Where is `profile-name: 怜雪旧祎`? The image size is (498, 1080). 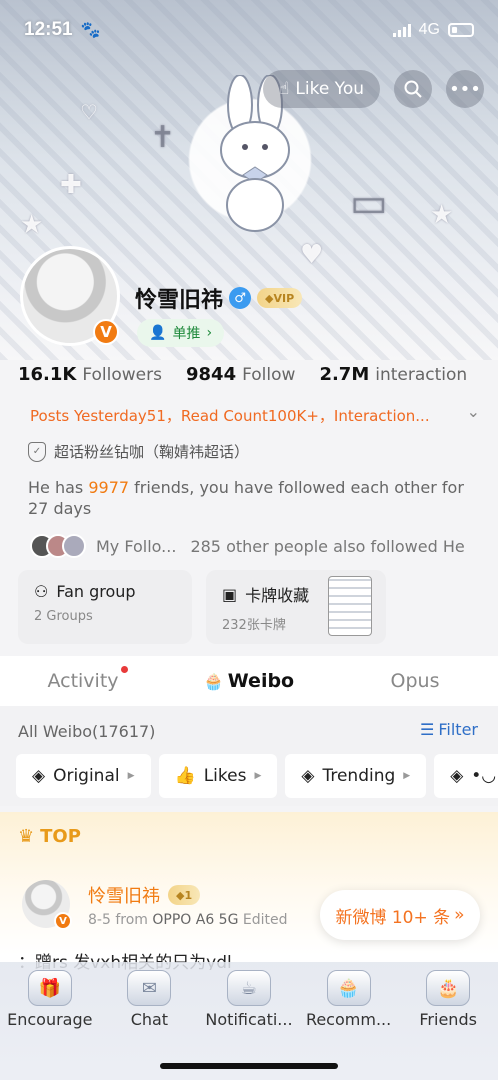 profile-name: 怜雪旧祎 is located at coordinates (179, 300).